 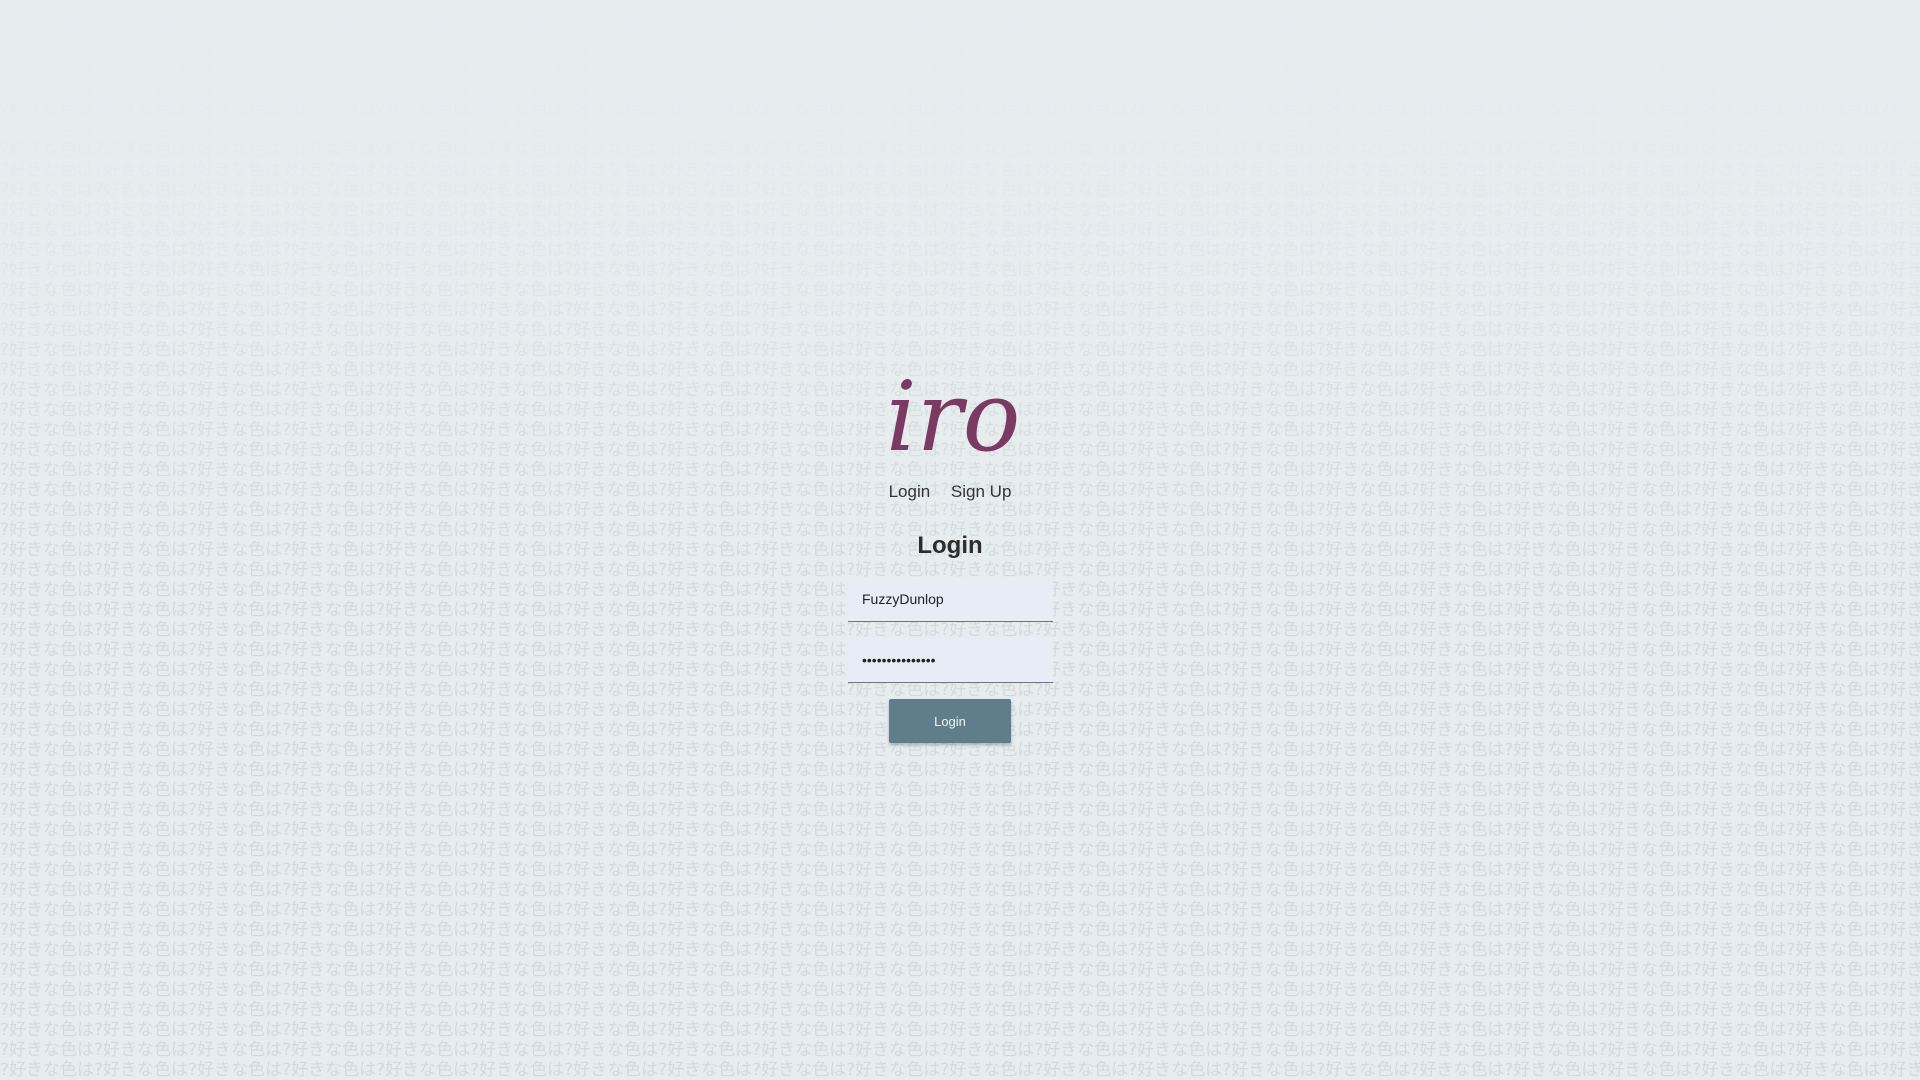 What do you see at coordinates (981, 491) in the screenshot?
I see `nav-signup-link: Sign Up` at bounding box center [981, 491].